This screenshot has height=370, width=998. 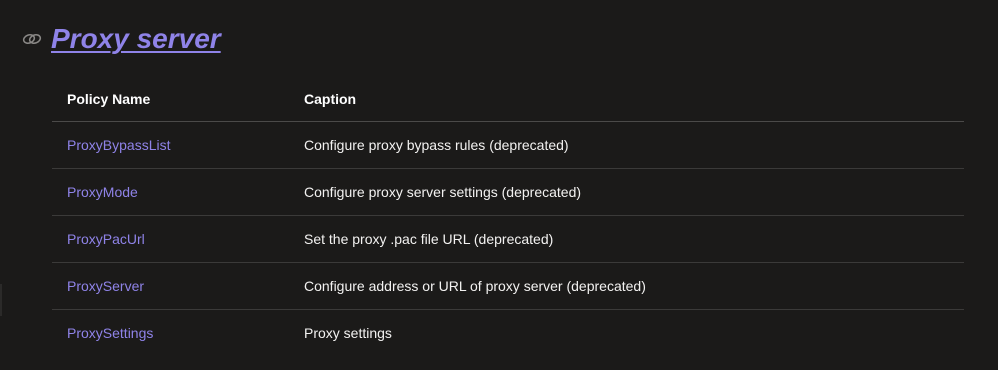 I want to click on section-heading: Proxy server, so click(x=121, y=39).